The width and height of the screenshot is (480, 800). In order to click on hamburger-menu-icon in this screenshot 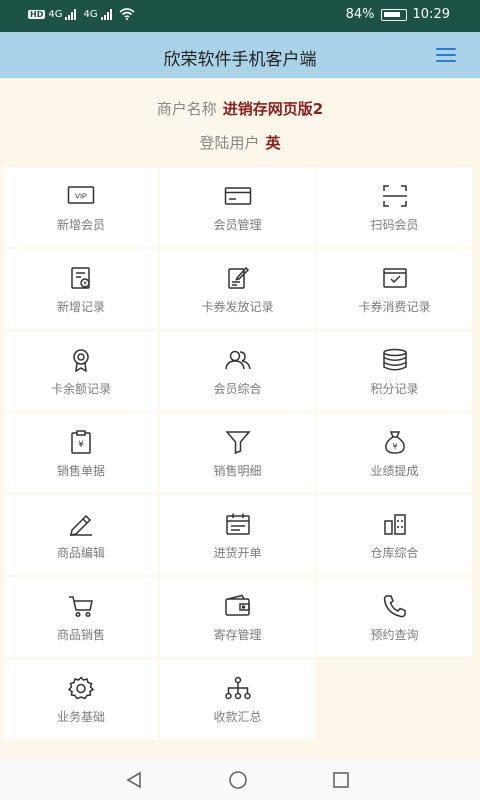, I will do `click(446, 55)`.